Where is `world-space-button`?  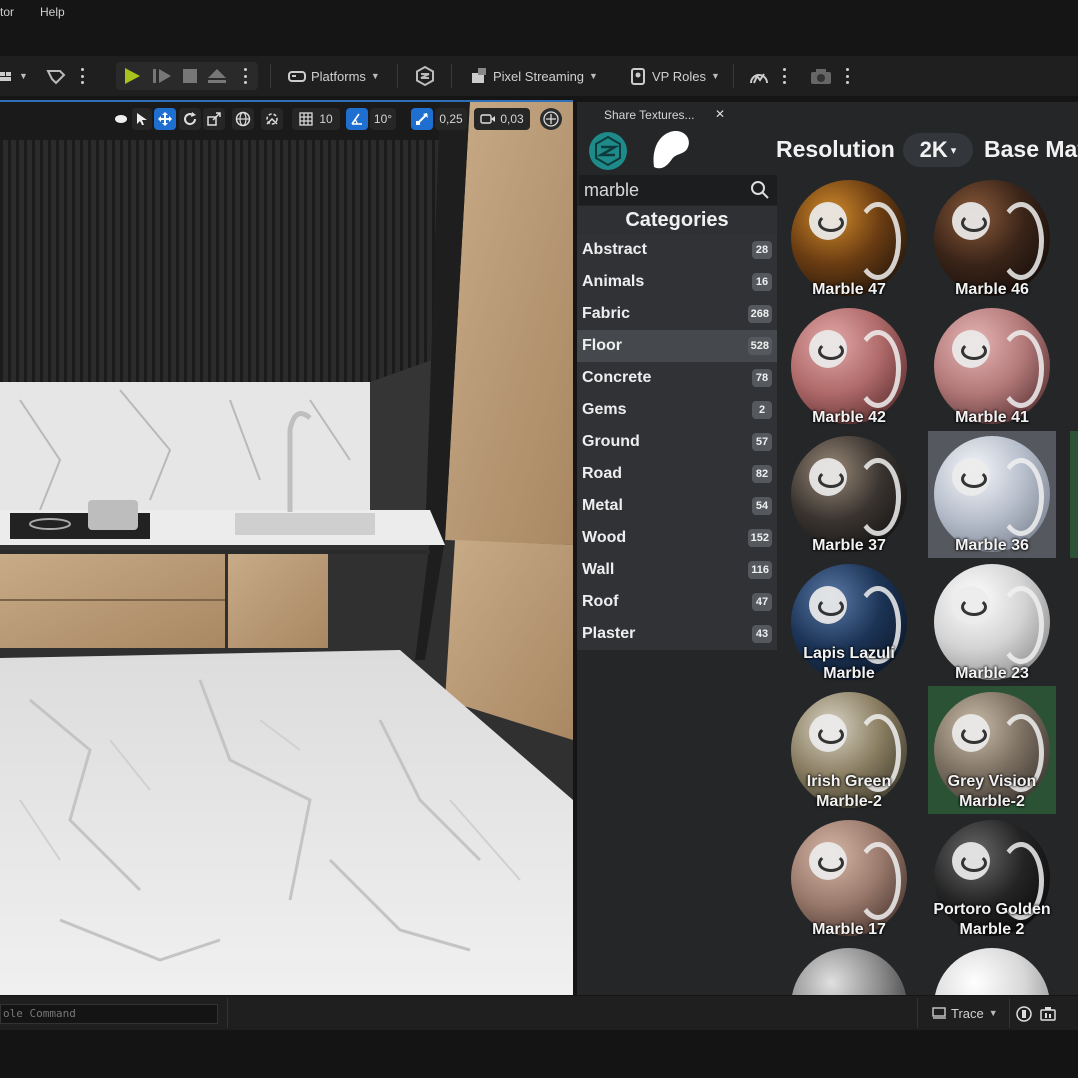 world-space-button is located at coordinates (243, 119).